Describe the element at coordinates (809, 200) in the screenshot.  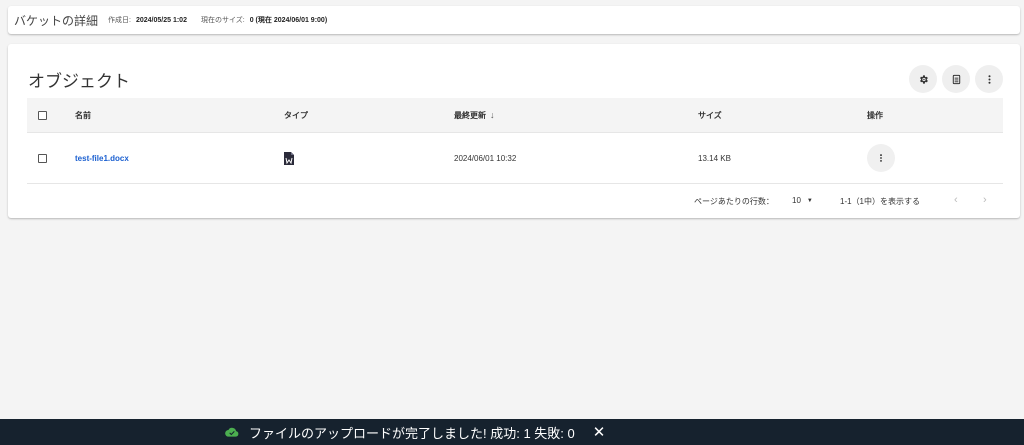
I see `caret-down-icon: ▼` at that location.